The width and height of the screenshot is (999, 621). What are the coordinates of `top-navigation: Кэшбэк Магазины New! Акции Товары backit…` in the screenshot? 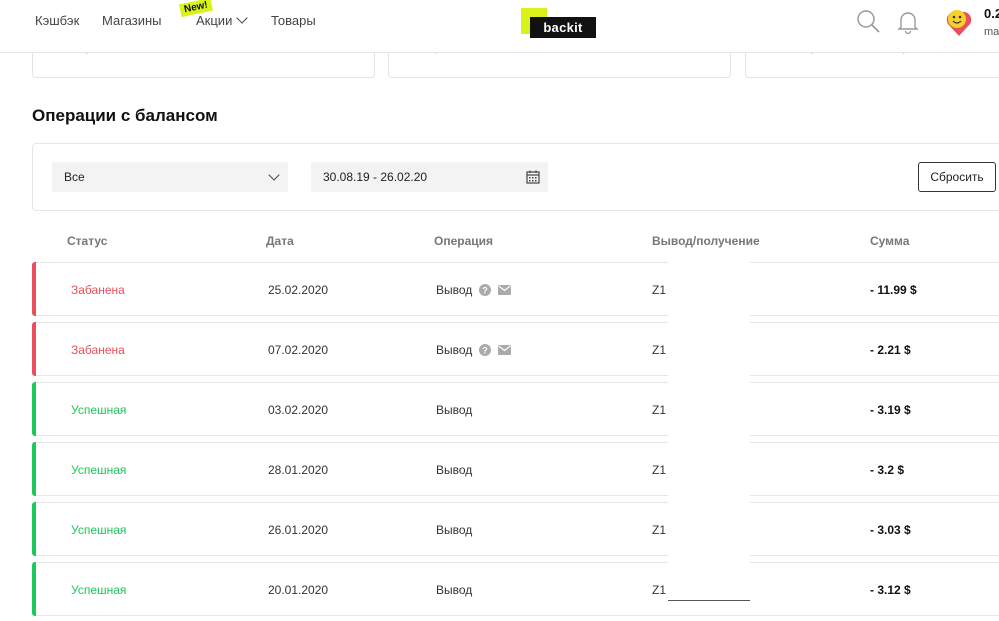 It's located at (499, 26).